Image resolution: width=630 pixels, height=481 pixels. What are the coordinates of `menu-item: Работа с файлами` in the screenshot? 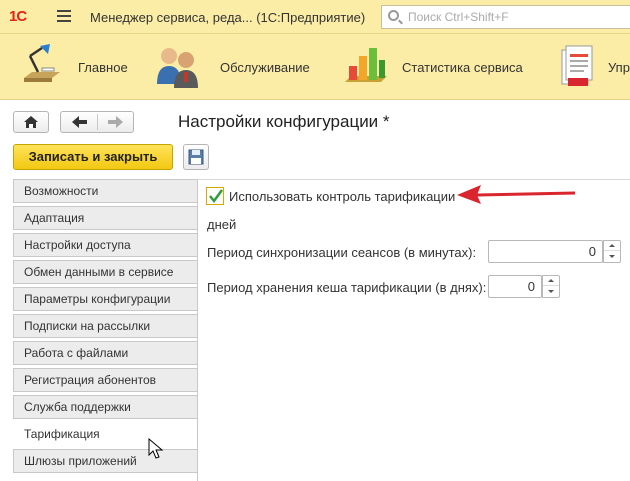 It's located at (105, 353).